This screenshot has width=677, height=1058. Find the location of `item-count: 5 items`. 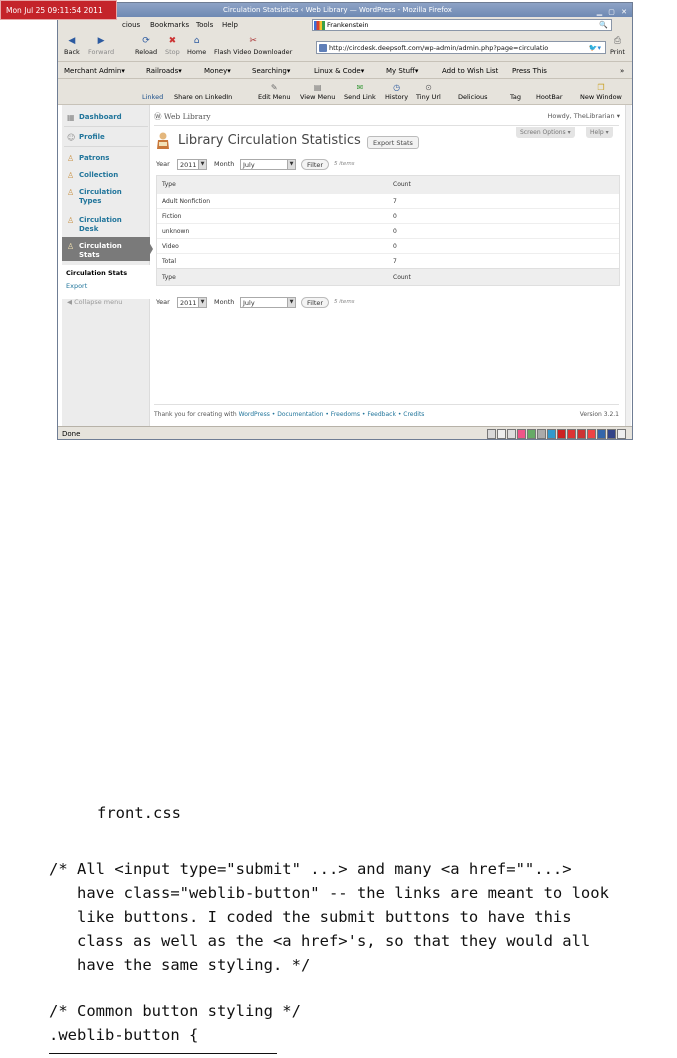

item-count: 5 items is located at coordinates (344, 302).